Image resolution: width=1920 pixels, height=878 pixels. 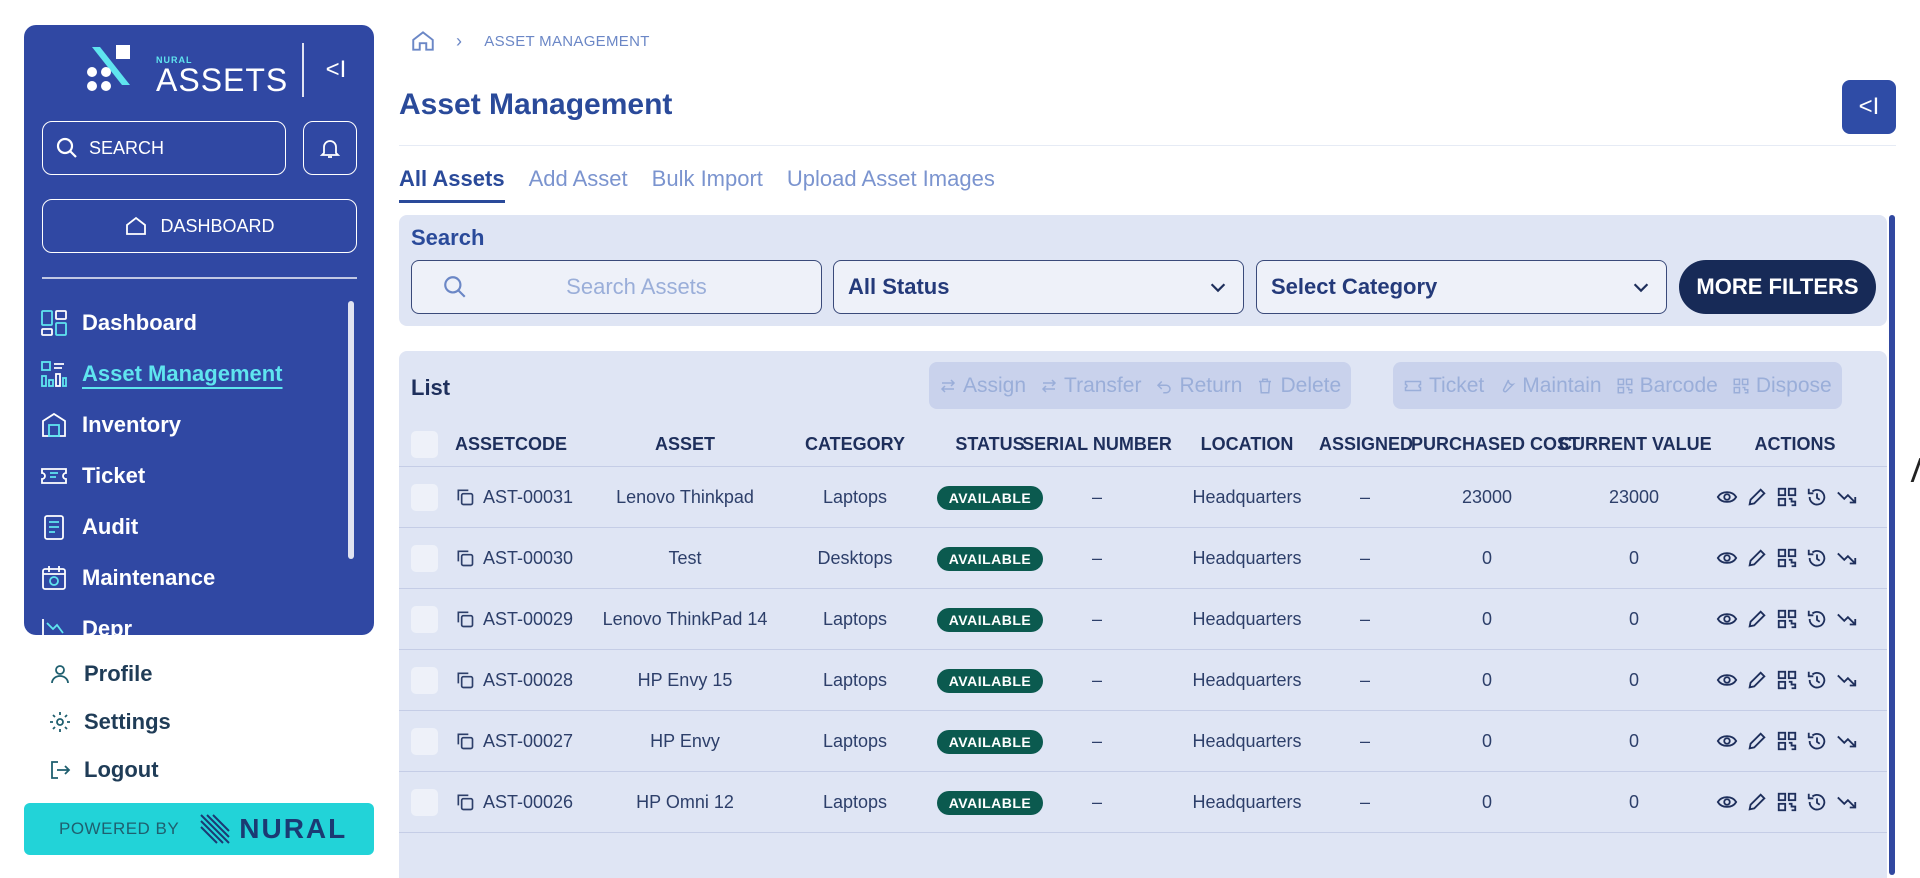 I want to click on return-button: Return, so click(x=1198, y=386).